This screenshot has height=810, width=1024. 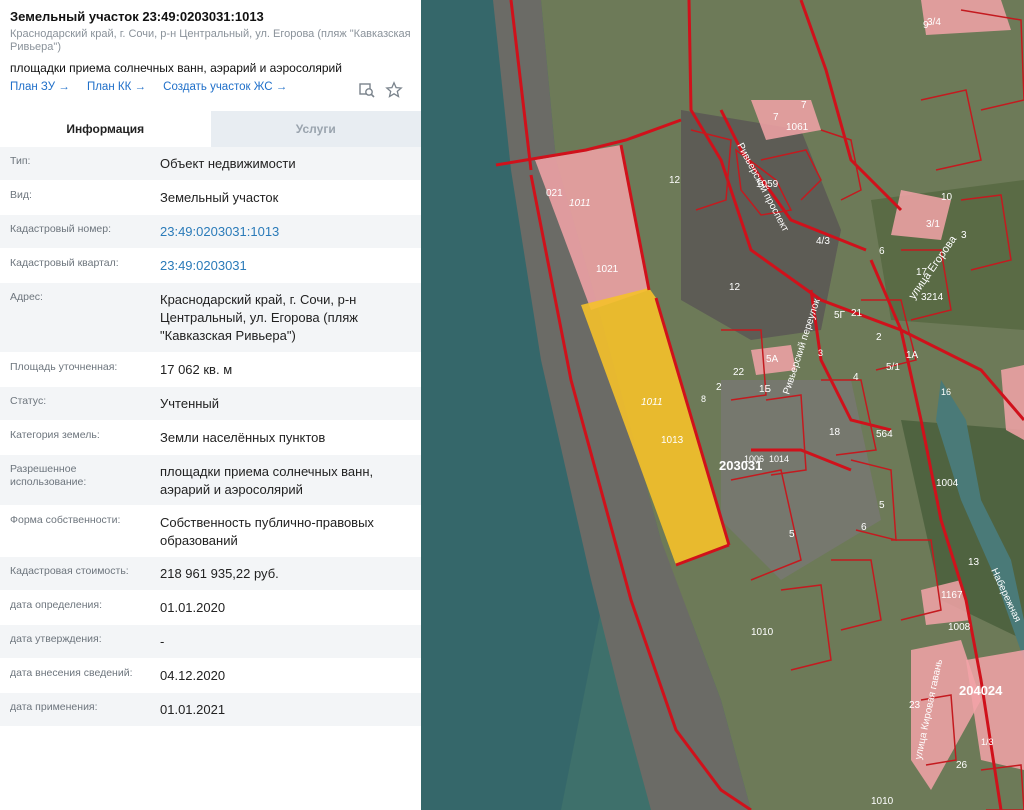 I want to click on parcel-label: 1014, so click(x=779, y=459).